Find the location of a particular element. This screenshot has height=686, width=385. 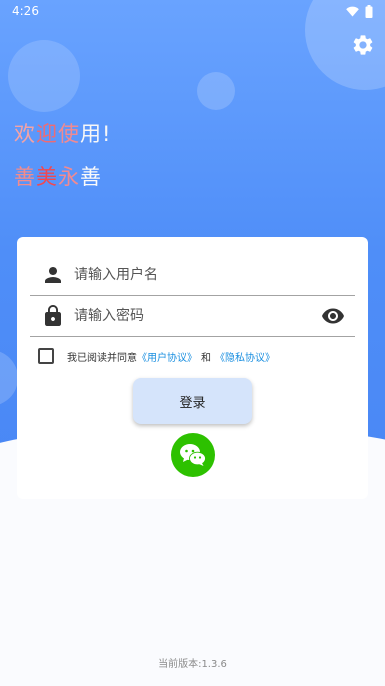

welcome-char: 用 is located at coordinates (91, 134).